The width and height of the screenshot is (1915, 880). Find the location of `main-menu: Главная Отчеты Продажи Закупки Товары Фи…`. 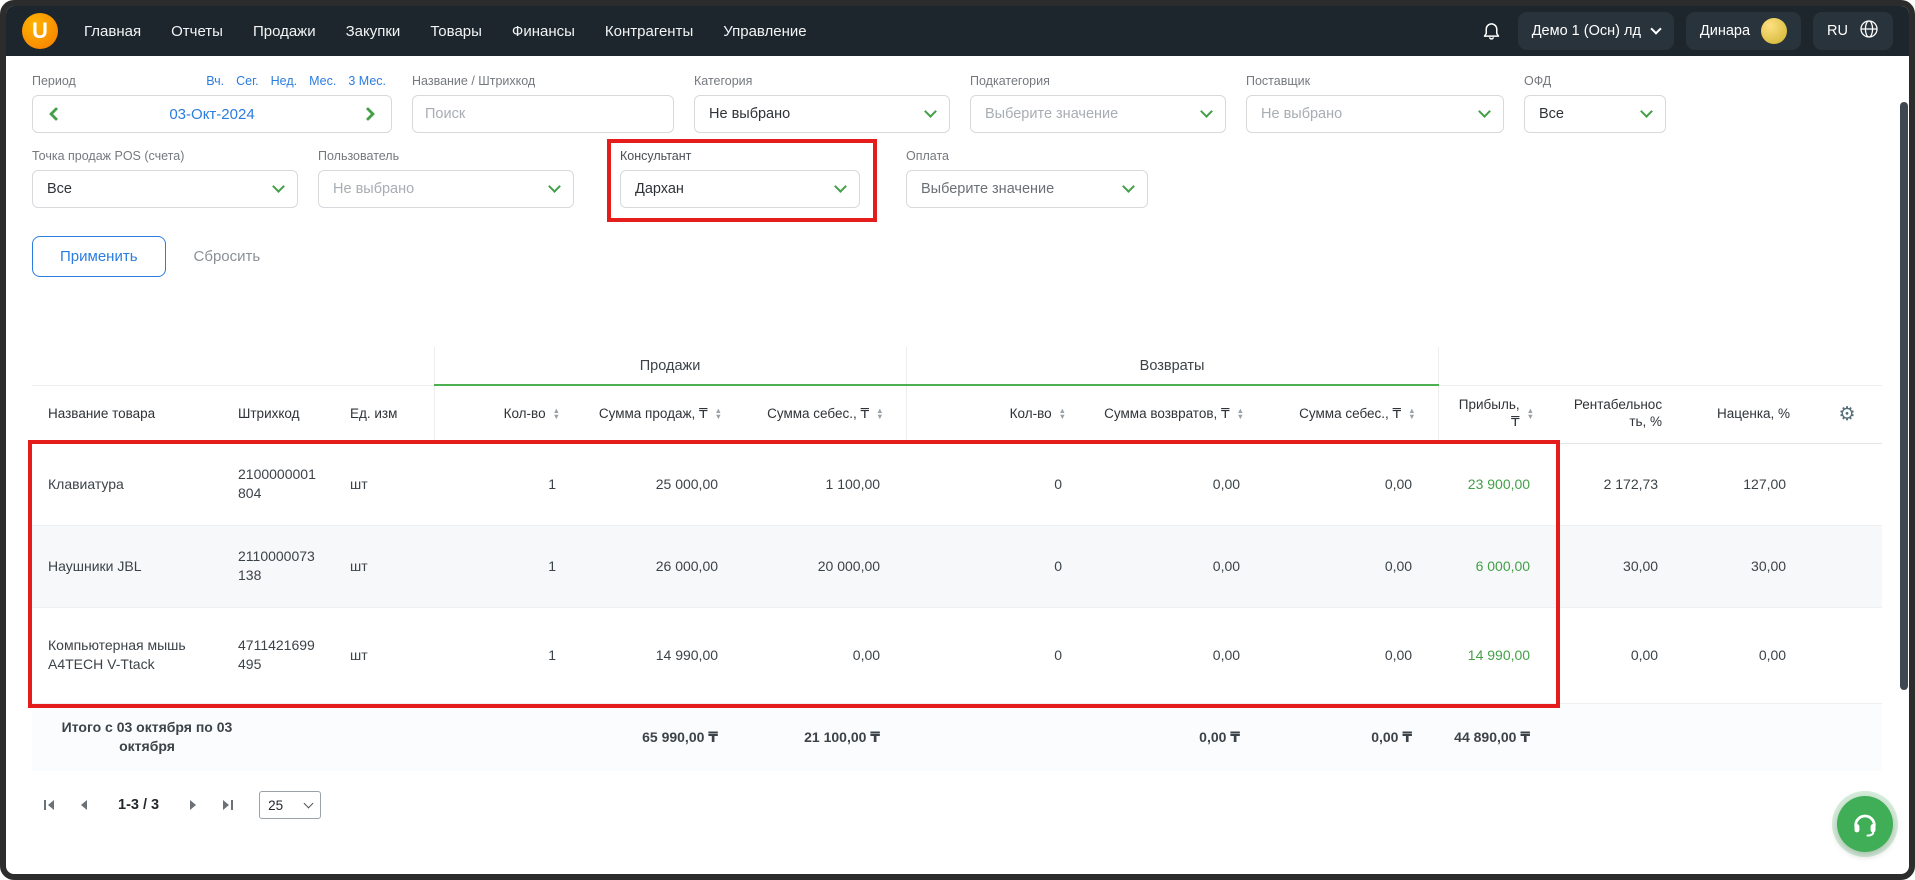

main-menu: Главная Отчеты Продажи Закупки Товары Фи… is located at coordinates (445, 31).